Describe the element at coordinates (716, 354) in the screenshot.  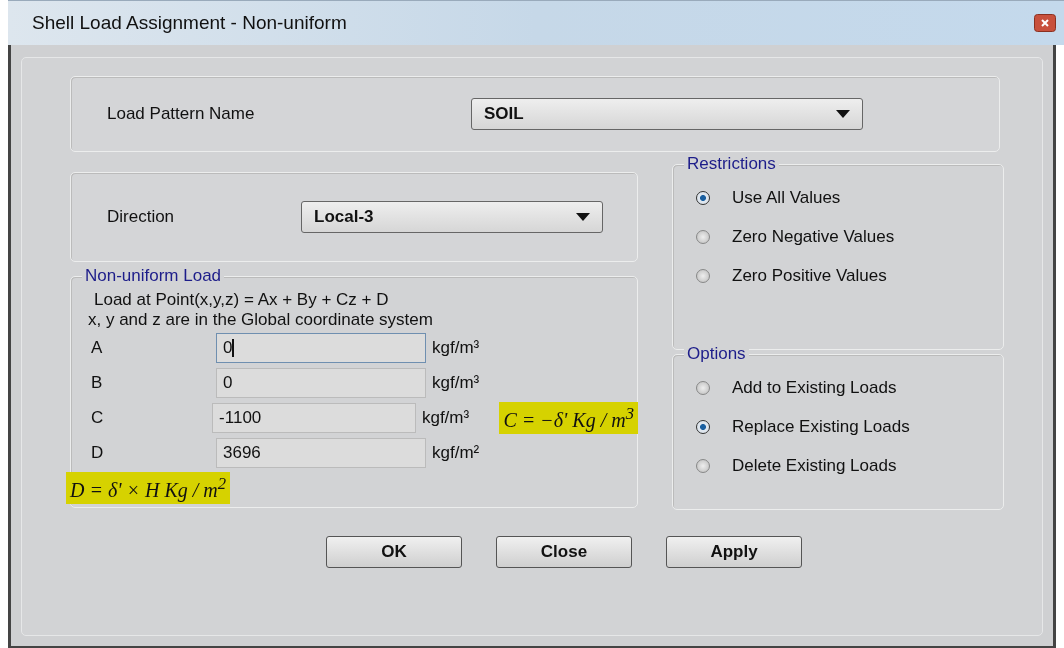
I see `group-title: Options` at that location.